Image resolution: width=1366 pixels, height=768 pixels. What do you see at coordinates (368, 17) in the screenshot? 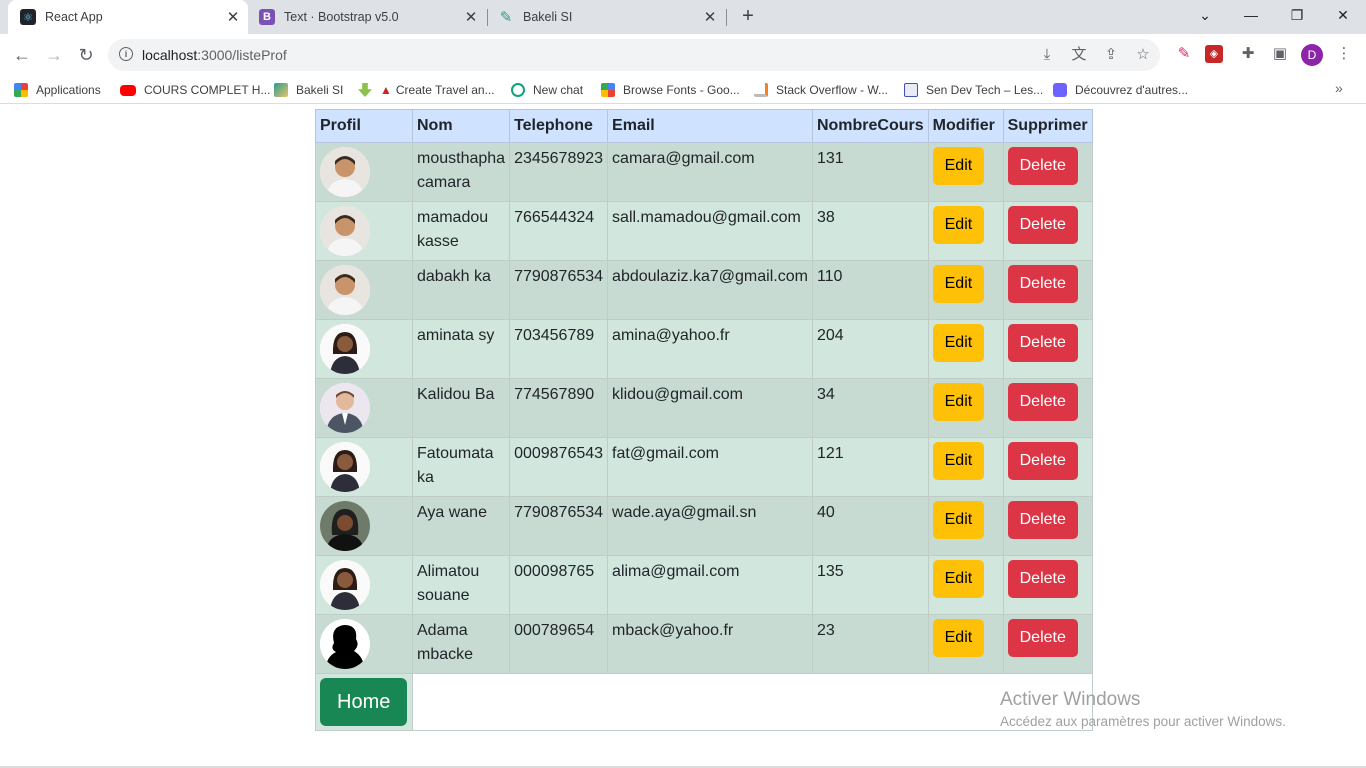
I see `tab-bootstrap: B Text · Bootstrap v5.0 ✕` at bounding box center [368, 17].